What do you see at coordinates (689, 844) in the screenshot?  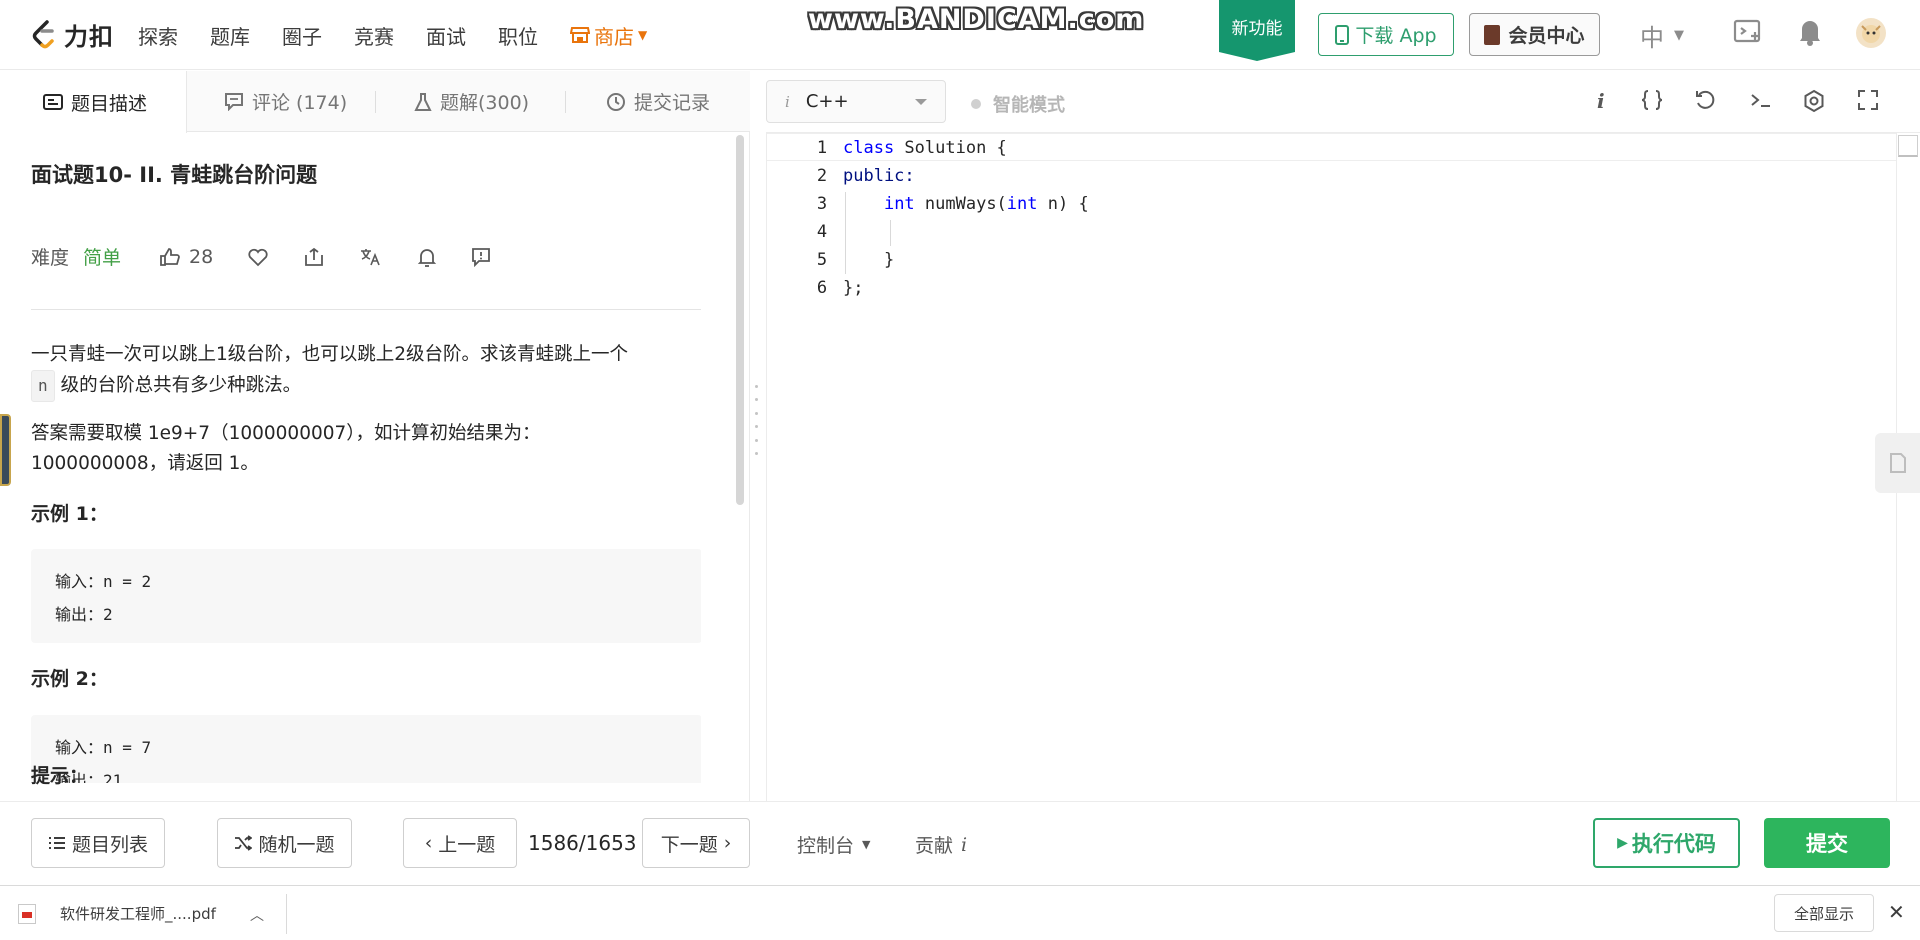 I see `next-problem-label: 下一题` at bounding box center [689, 844].